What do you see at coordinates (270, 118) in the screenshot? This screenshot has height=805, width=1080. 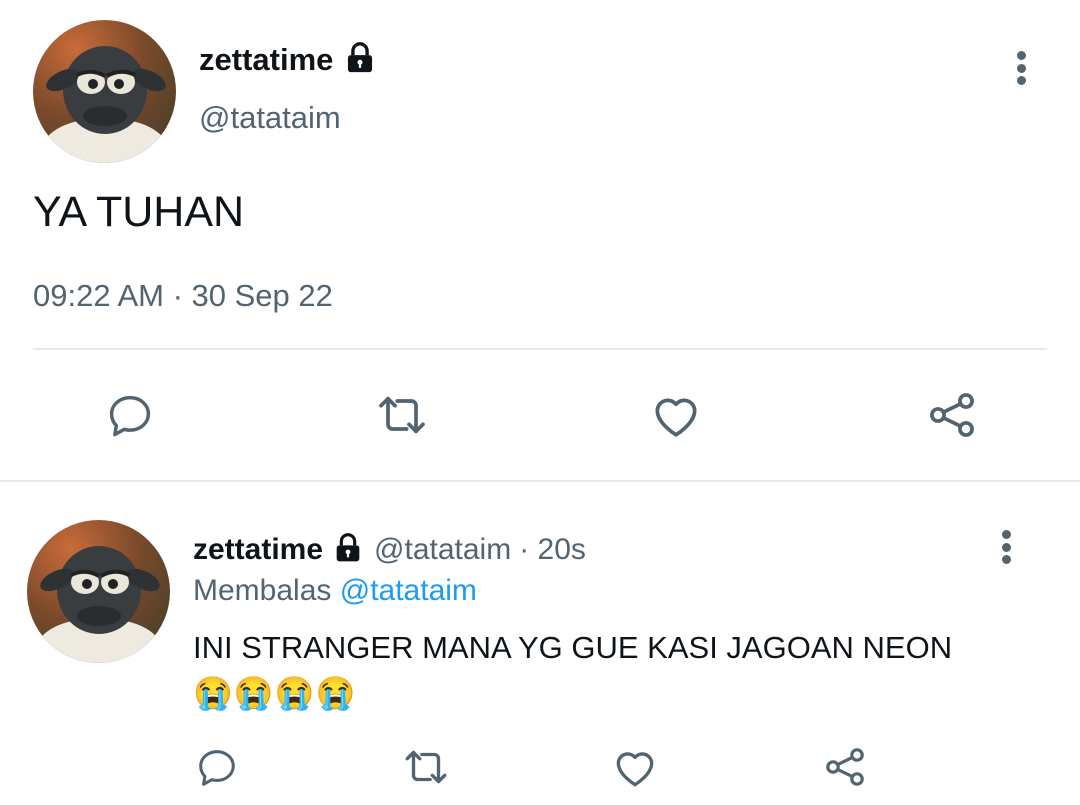 I see `handle: @tatataim` at bounding box center [270, 118].